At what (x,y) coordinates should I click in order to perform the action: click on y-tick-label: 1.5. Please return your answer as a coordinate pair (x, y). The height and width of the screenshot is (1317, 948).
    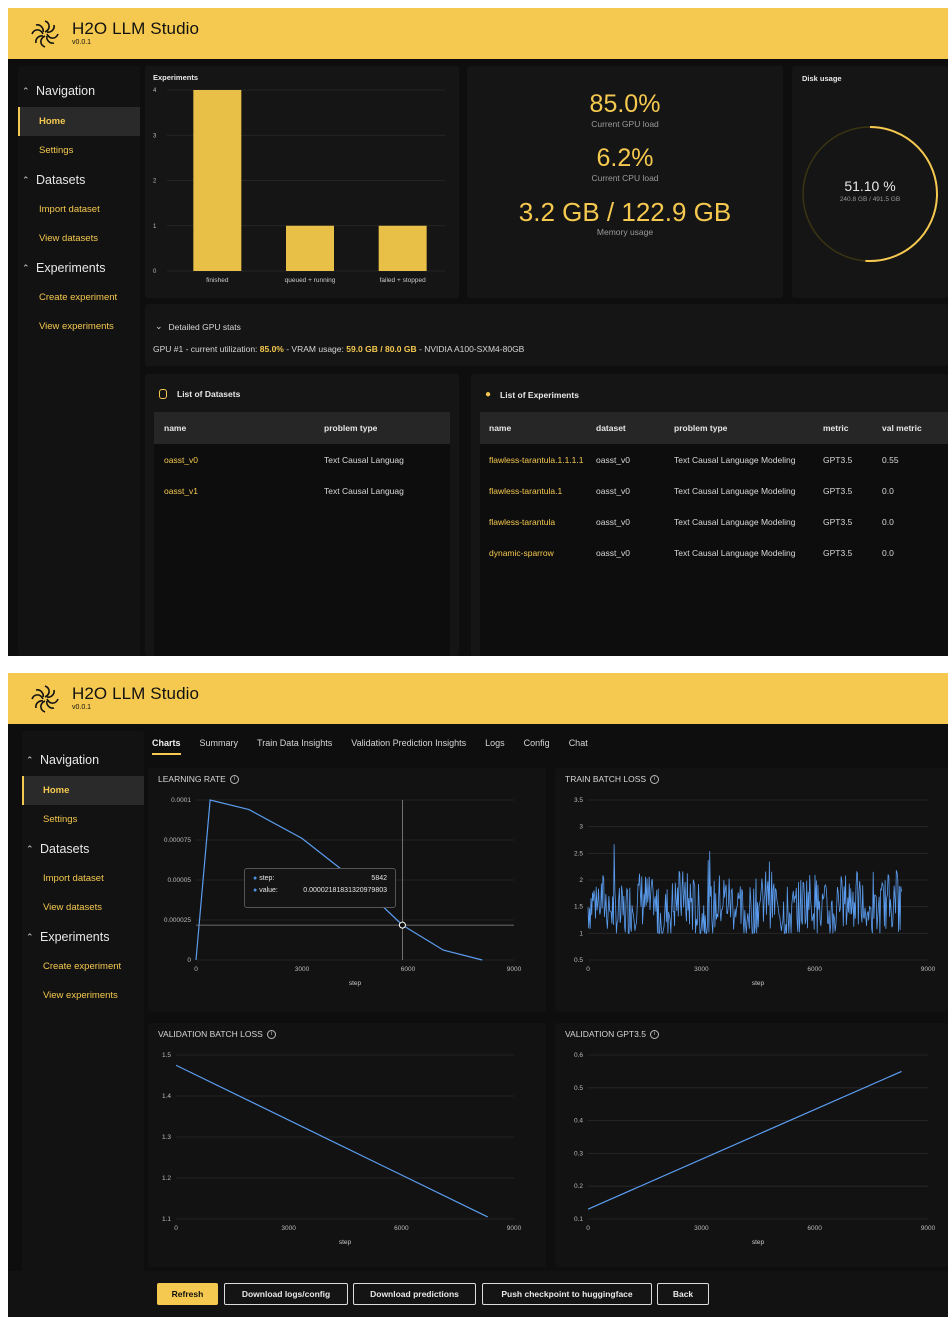
    Looking at the image, I should click on (166, 1055).